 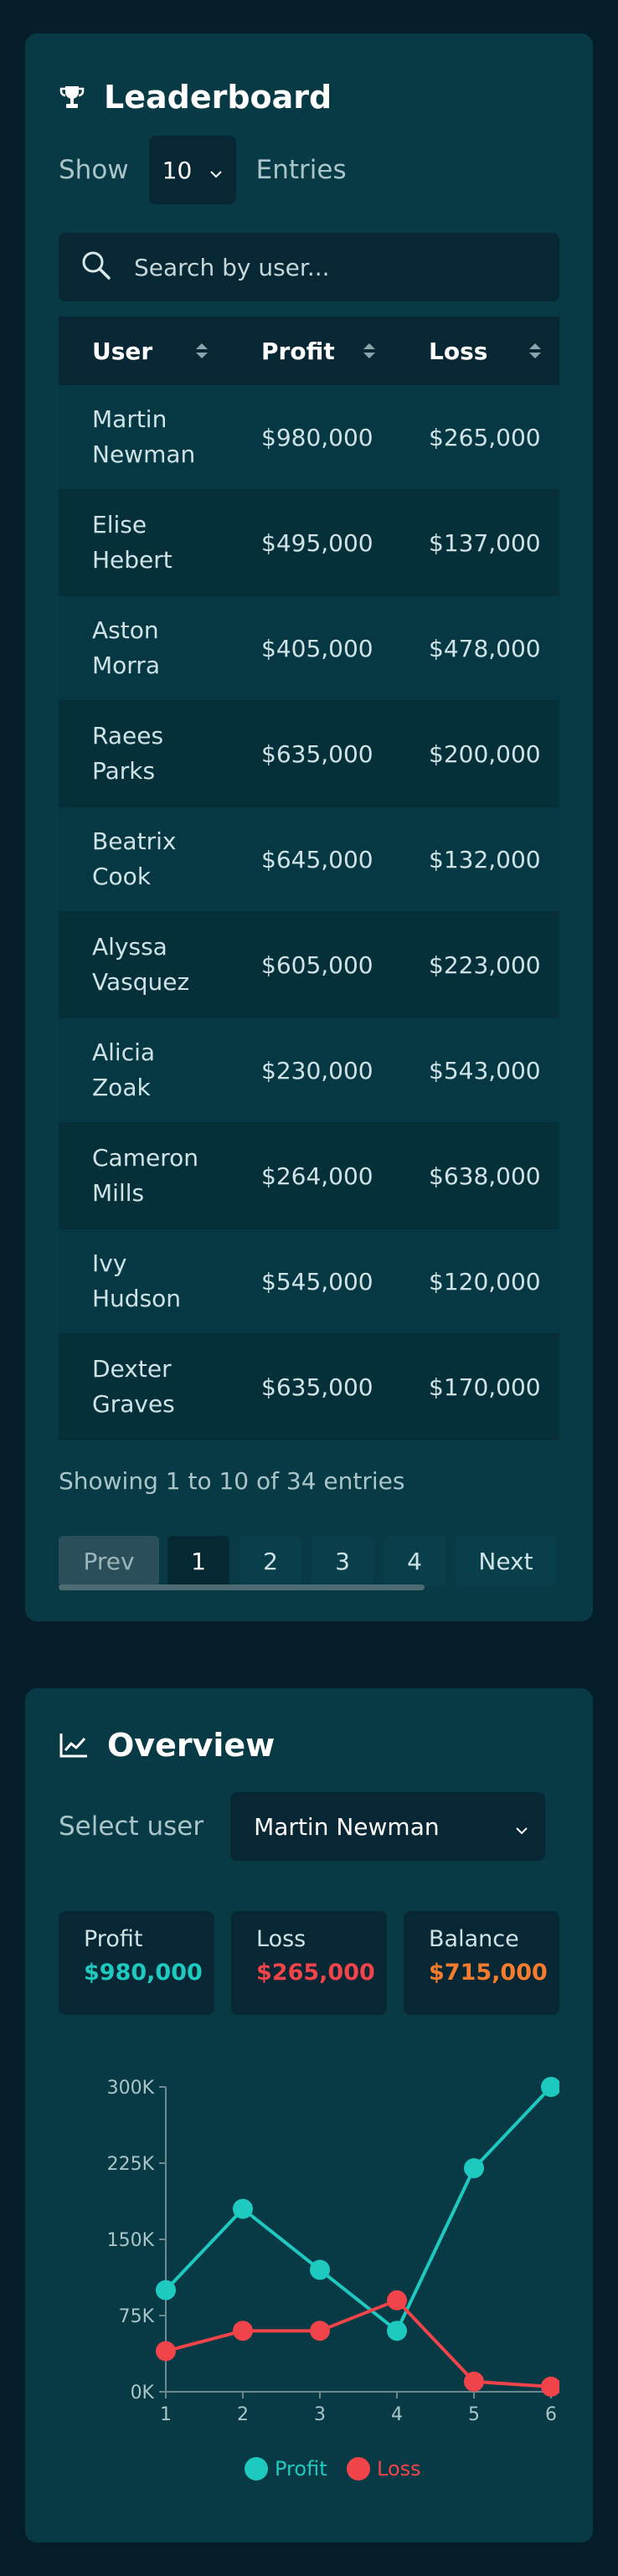 I want to click on page-4-button: 4, so click(x=414, y=1561).